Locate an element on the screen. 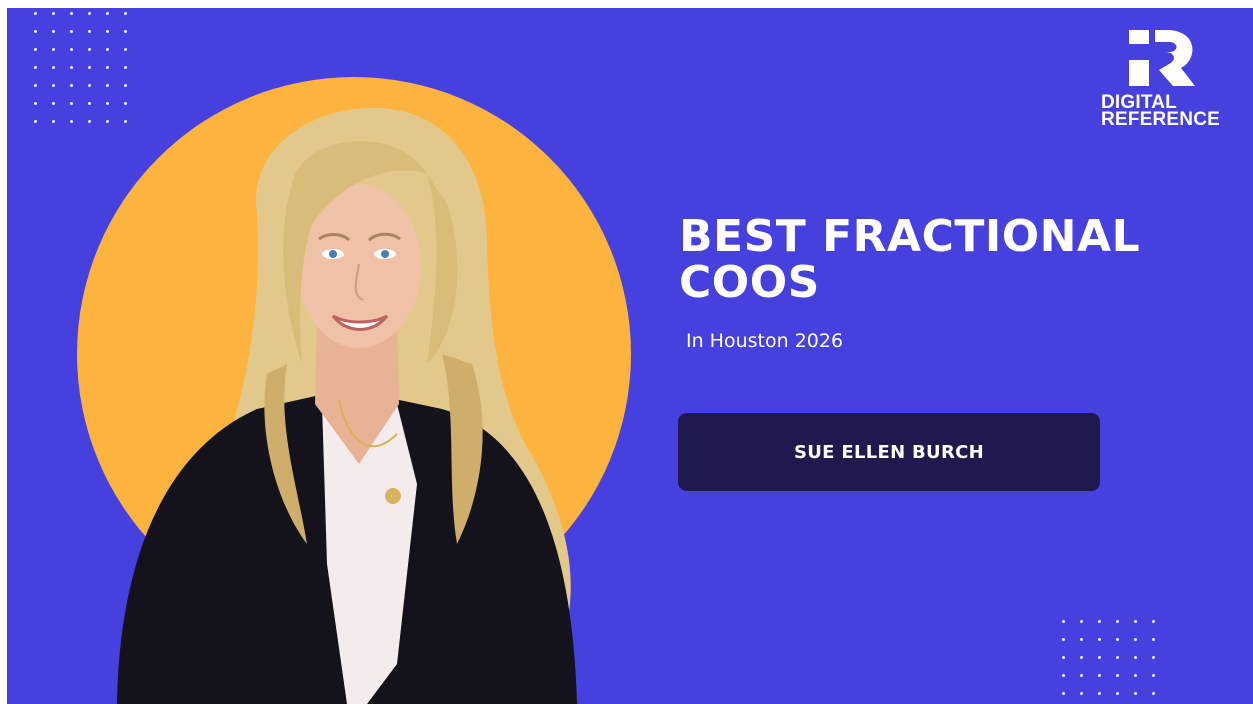 The width and height of the screenshot is (1253, 704). dot-grid-bottom-right is located at coordinates (1116, 662).